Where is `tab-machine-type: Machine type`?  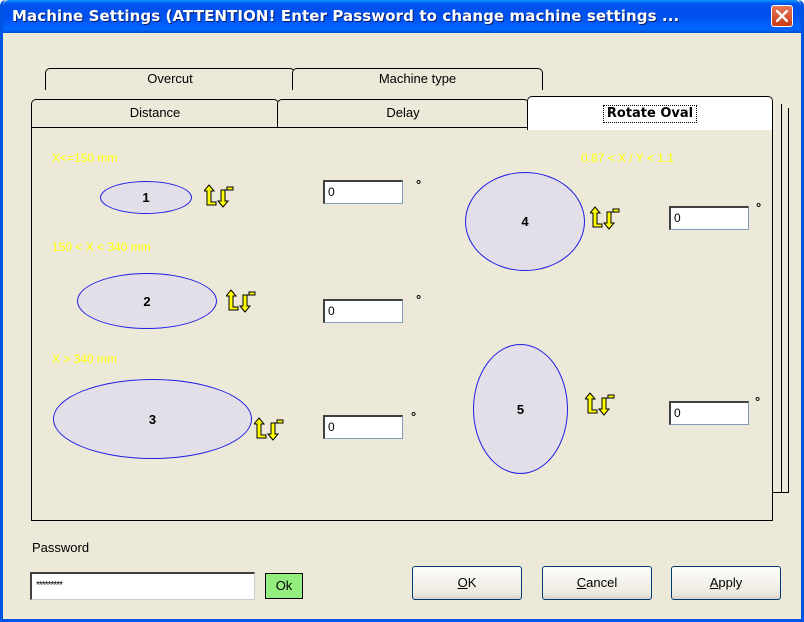
tab-machine-type: Machine type is located at coordinates (417, 79).